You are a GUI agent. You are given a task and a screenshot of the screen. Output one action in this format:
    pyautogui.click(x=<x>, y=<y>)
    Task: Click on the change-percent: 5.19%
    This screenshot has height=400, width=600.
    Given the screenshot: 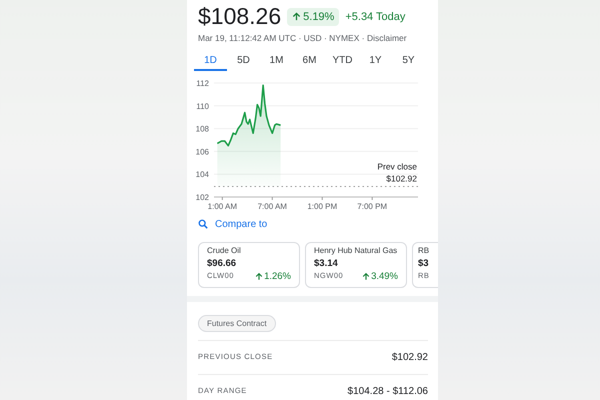 What is the action you would take?
    pyautogui.click(x=318, y=16)
    